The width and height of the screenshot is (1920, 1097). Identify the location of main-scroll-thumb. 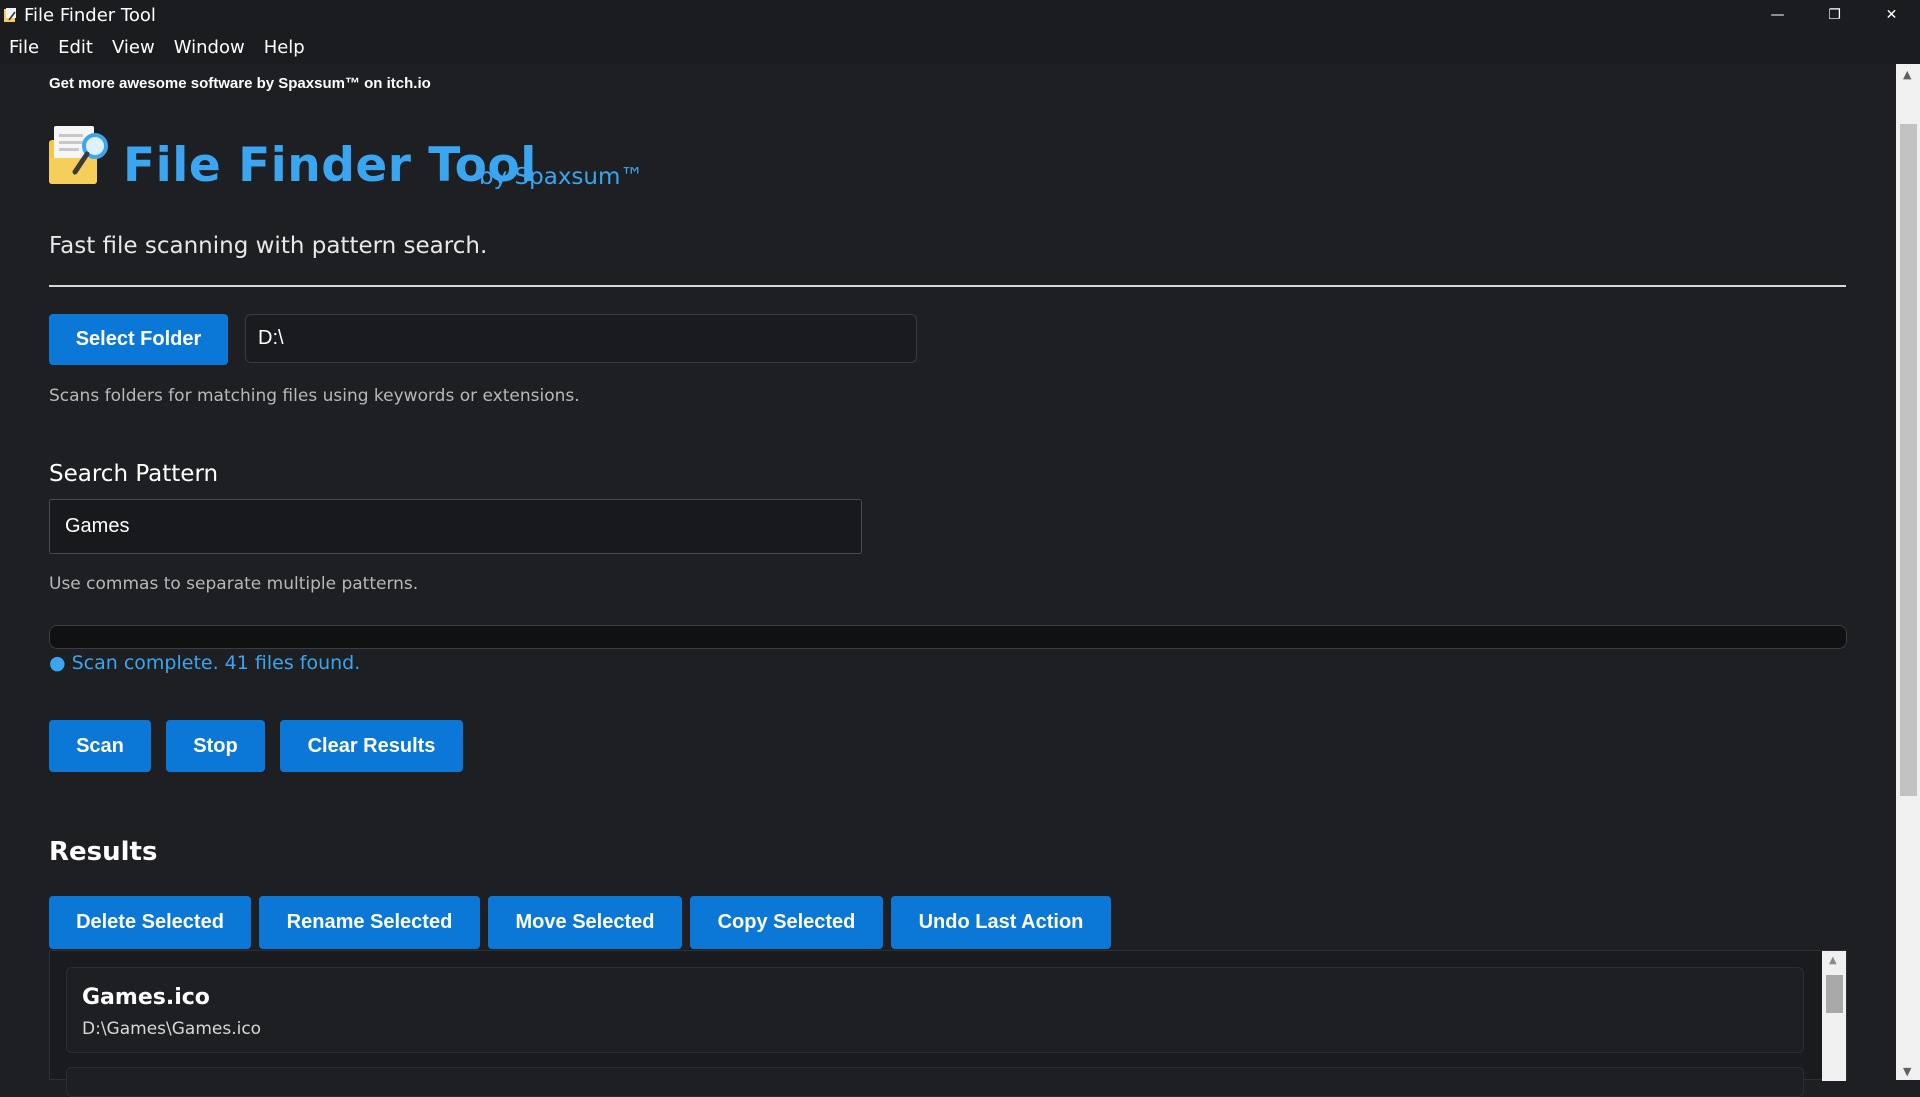
(1908, 460).